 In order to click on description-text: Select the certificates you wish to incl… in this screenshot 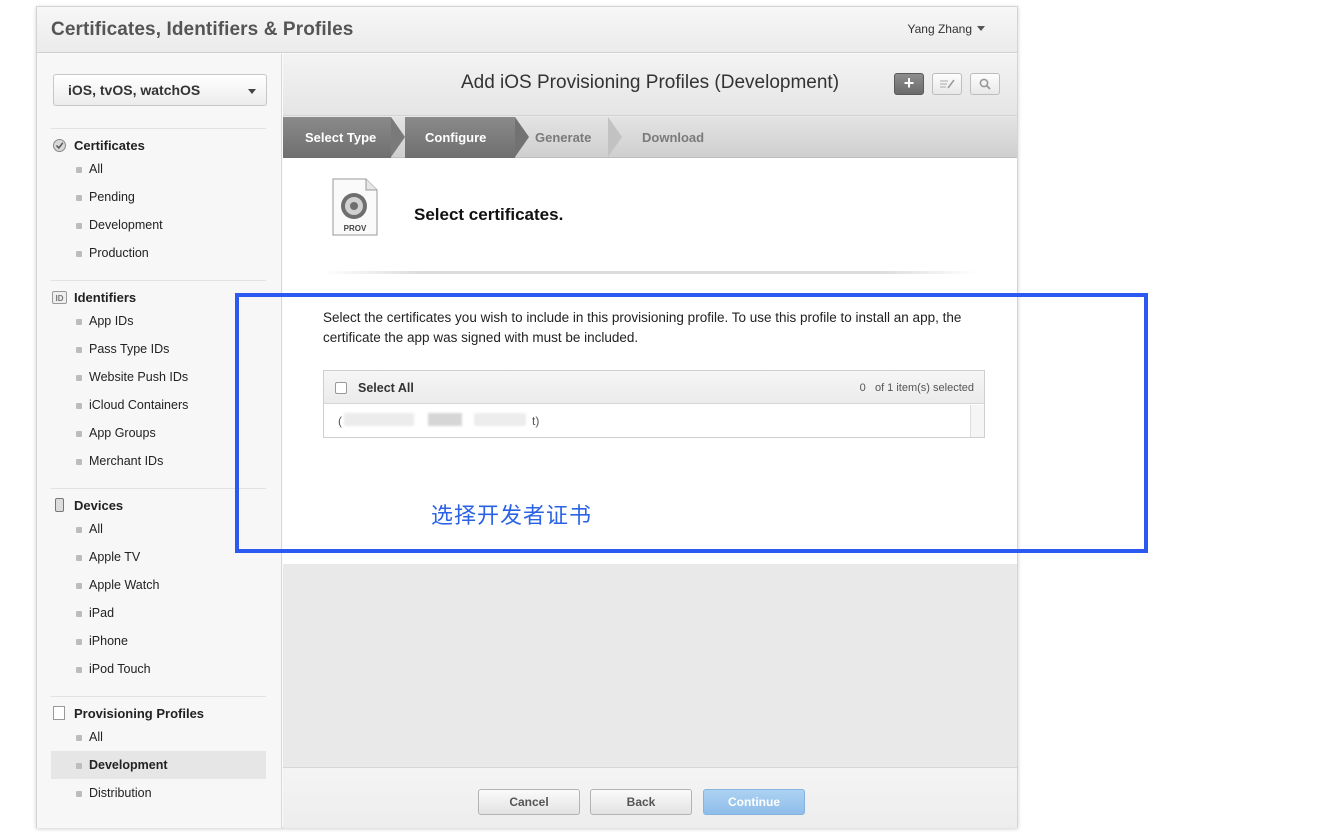, I will do `click(642, 327)`.